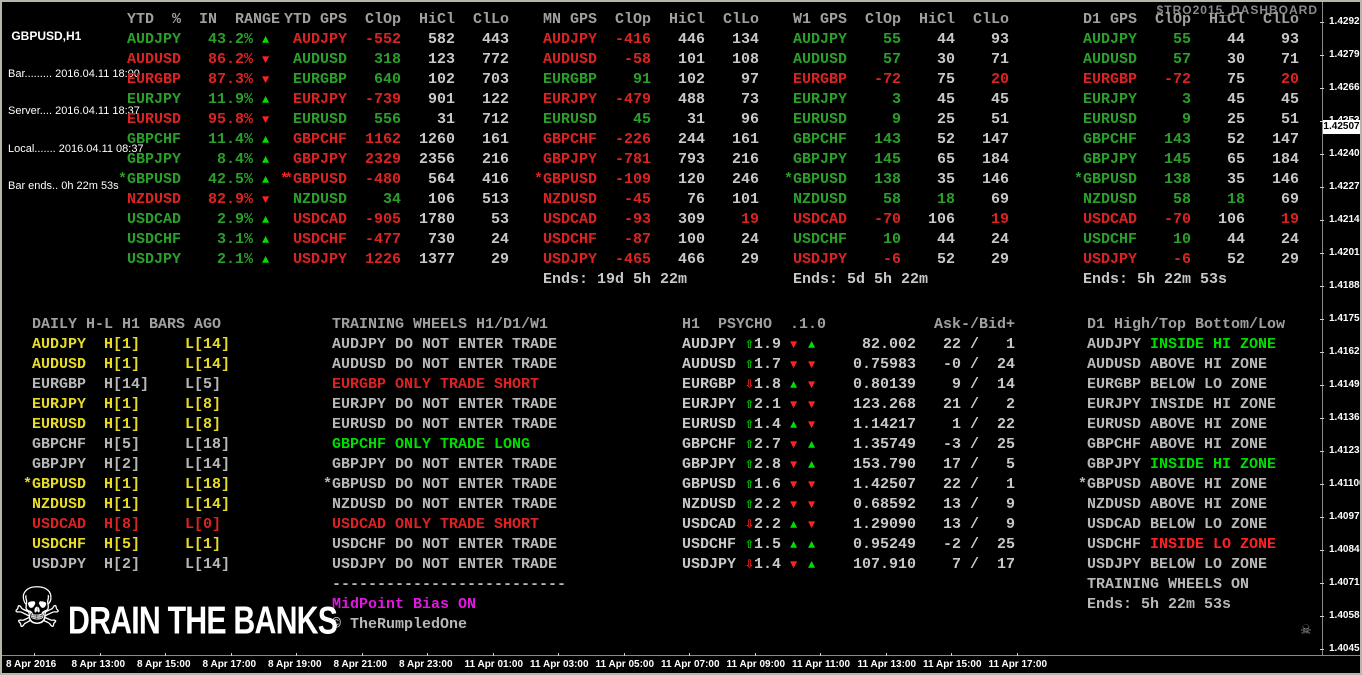 This screenshot has height=675, width=1362. Describe the element at coordinates (396, 40) in the screenshot. I see `table-row: AUDJPY -552 582 443` at that location.